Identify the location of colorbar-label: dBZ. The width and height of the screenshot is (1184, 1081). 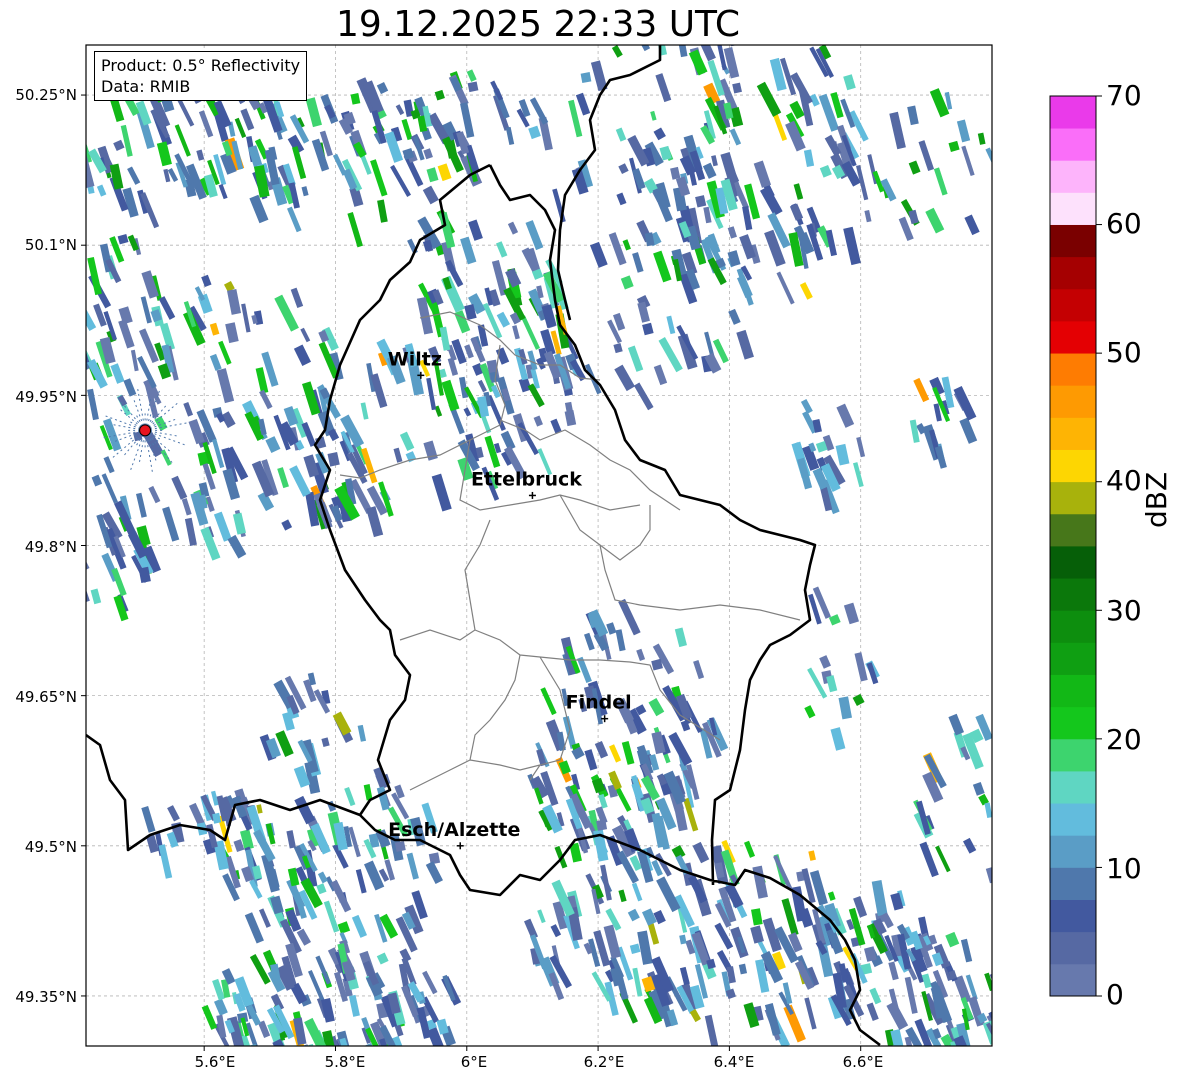
(1156, 499).